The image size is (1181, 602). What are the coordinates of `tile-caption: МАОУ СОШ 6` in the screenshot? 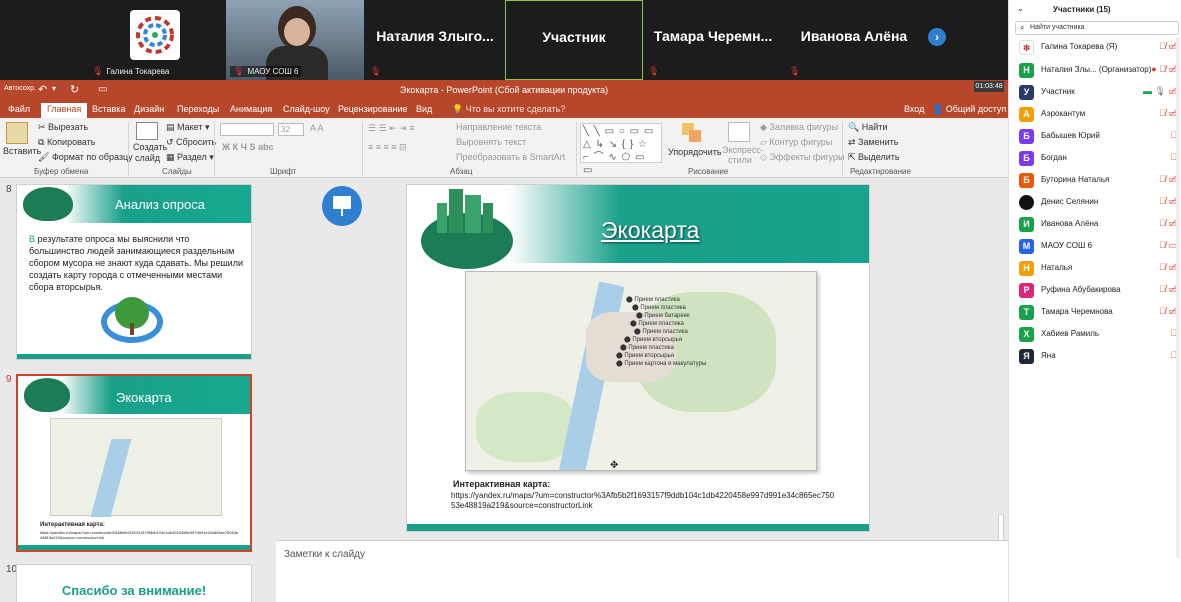 It's located at (273, 71).